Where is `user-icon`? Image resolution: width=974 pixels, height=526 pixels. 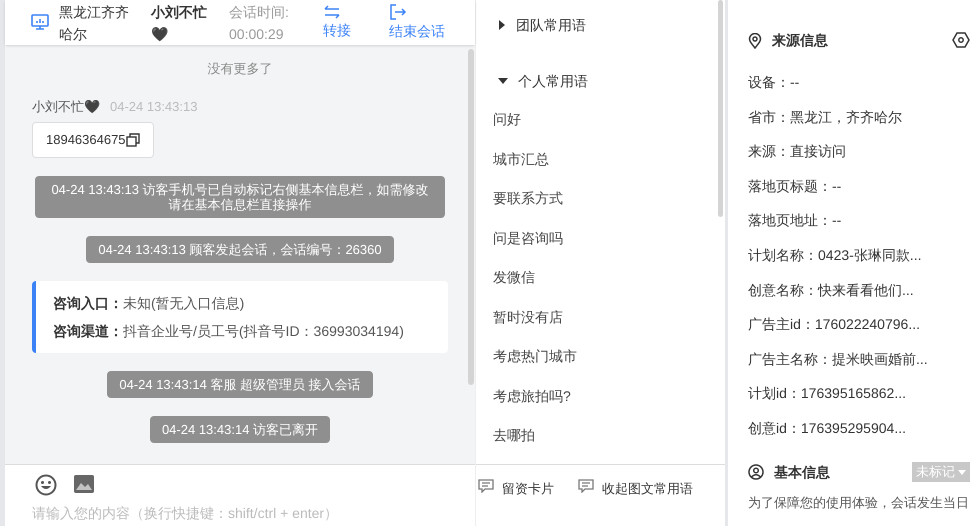 user-icon is located at coordinates (756, 472).